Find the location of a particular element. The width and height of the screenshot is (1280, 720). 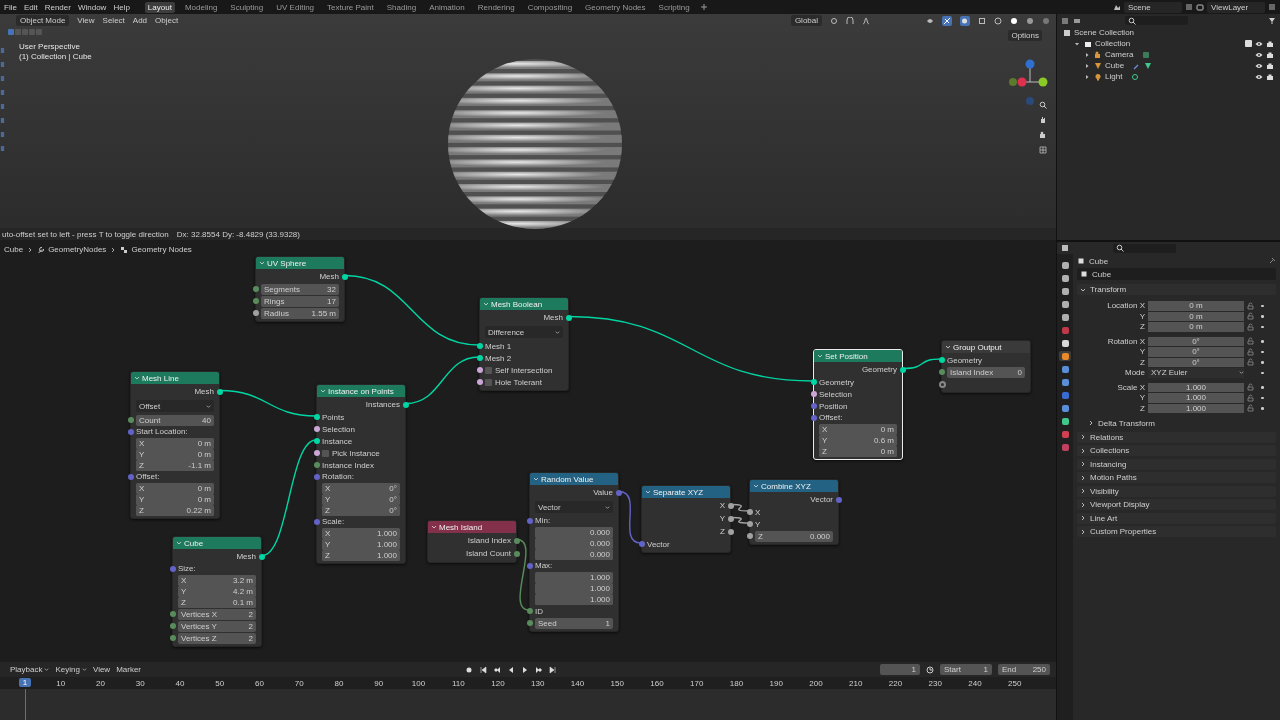

number-field: Vertices Y 2 is located at coordinates (217, 626).